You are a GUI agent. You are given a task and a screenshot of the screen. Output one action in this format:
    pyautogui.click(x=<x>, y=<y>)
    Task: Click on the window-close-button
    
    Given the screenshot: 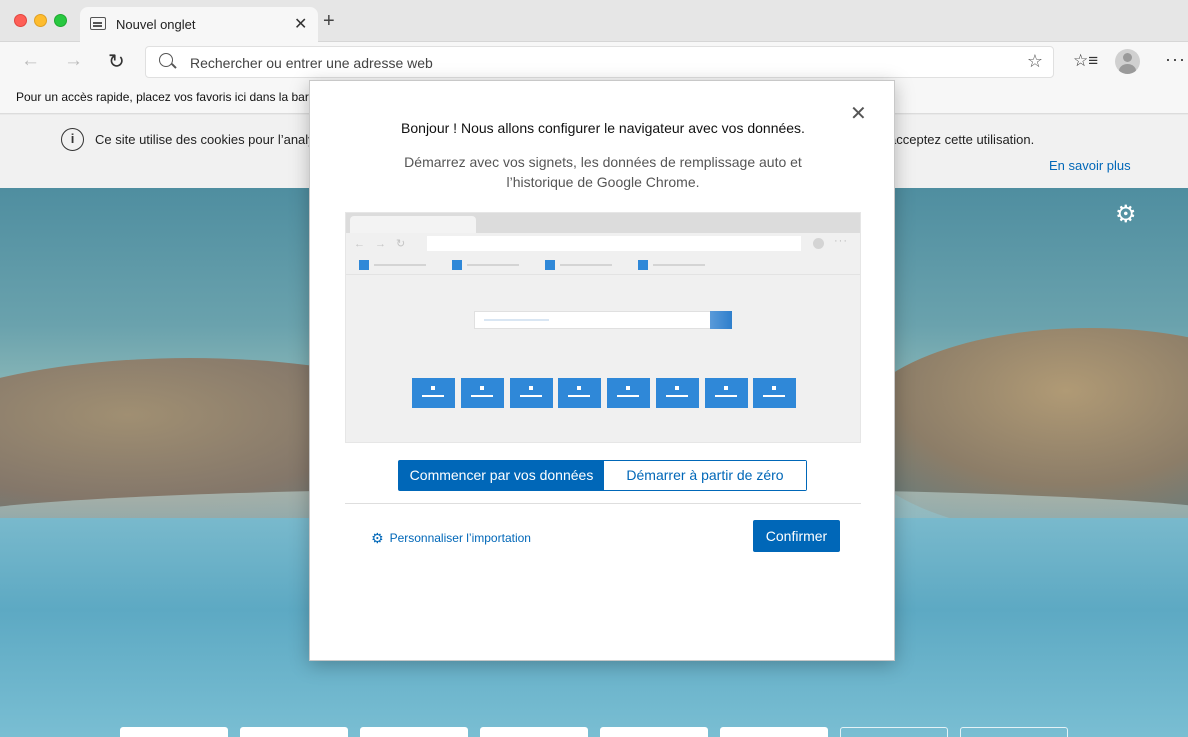 What is the action you would take?
    pyautogui.click(x=20, y=20)
    